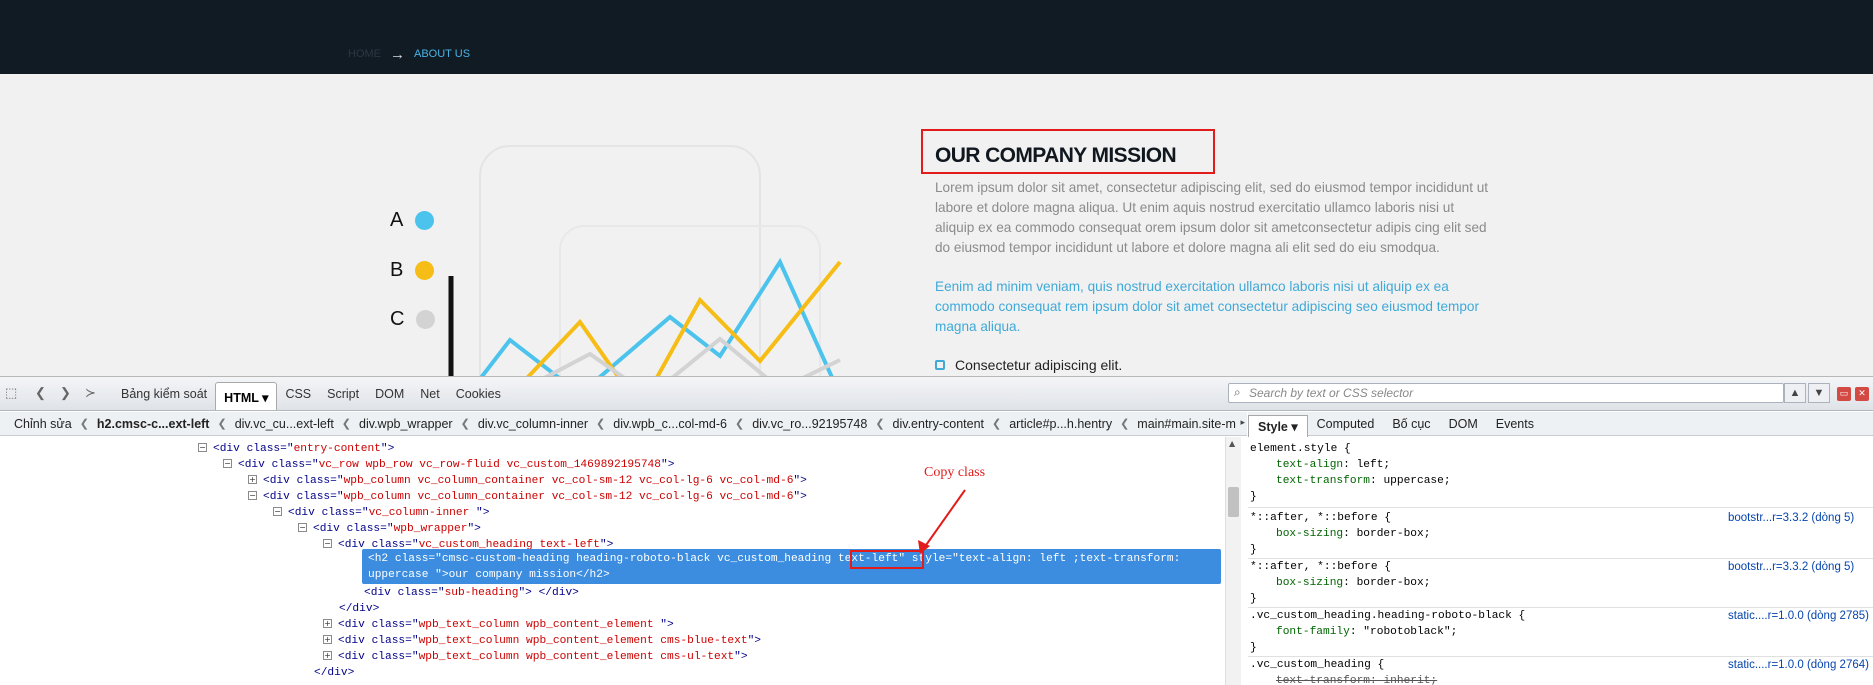  I want to click on tab-dom: DOM, so click(389, 394).